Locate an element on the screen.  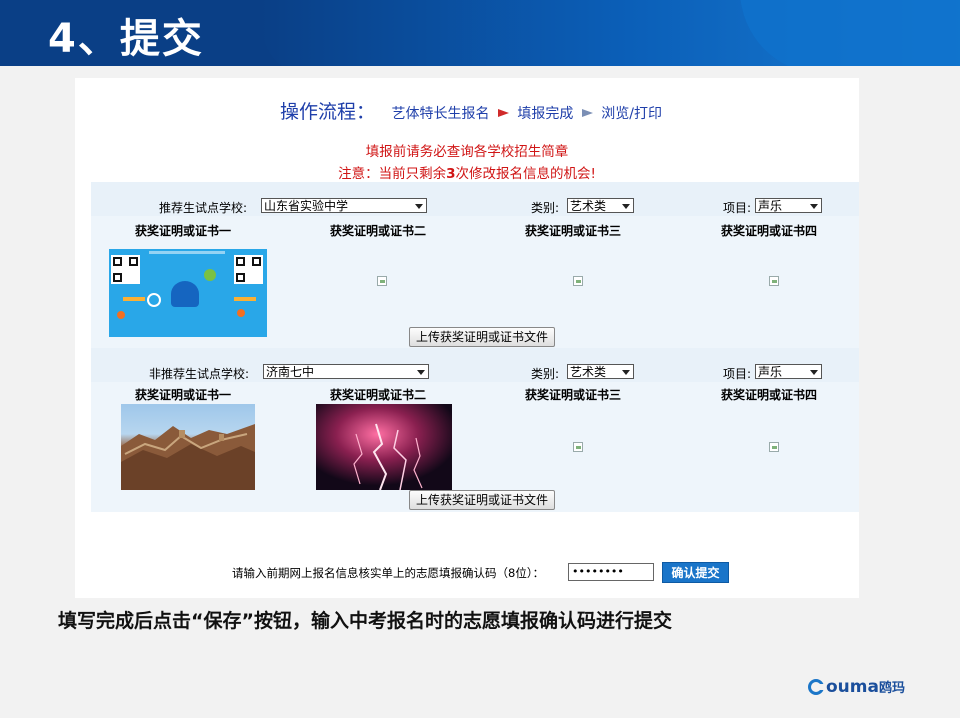
slide-title: 4、提交 is located at coordinates (126, 39).